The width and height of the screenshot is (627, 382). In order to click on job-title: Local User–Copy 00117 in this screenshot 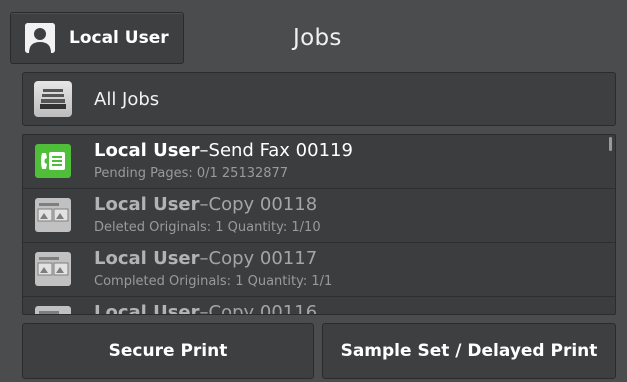, I will do `click(205, 258)`.